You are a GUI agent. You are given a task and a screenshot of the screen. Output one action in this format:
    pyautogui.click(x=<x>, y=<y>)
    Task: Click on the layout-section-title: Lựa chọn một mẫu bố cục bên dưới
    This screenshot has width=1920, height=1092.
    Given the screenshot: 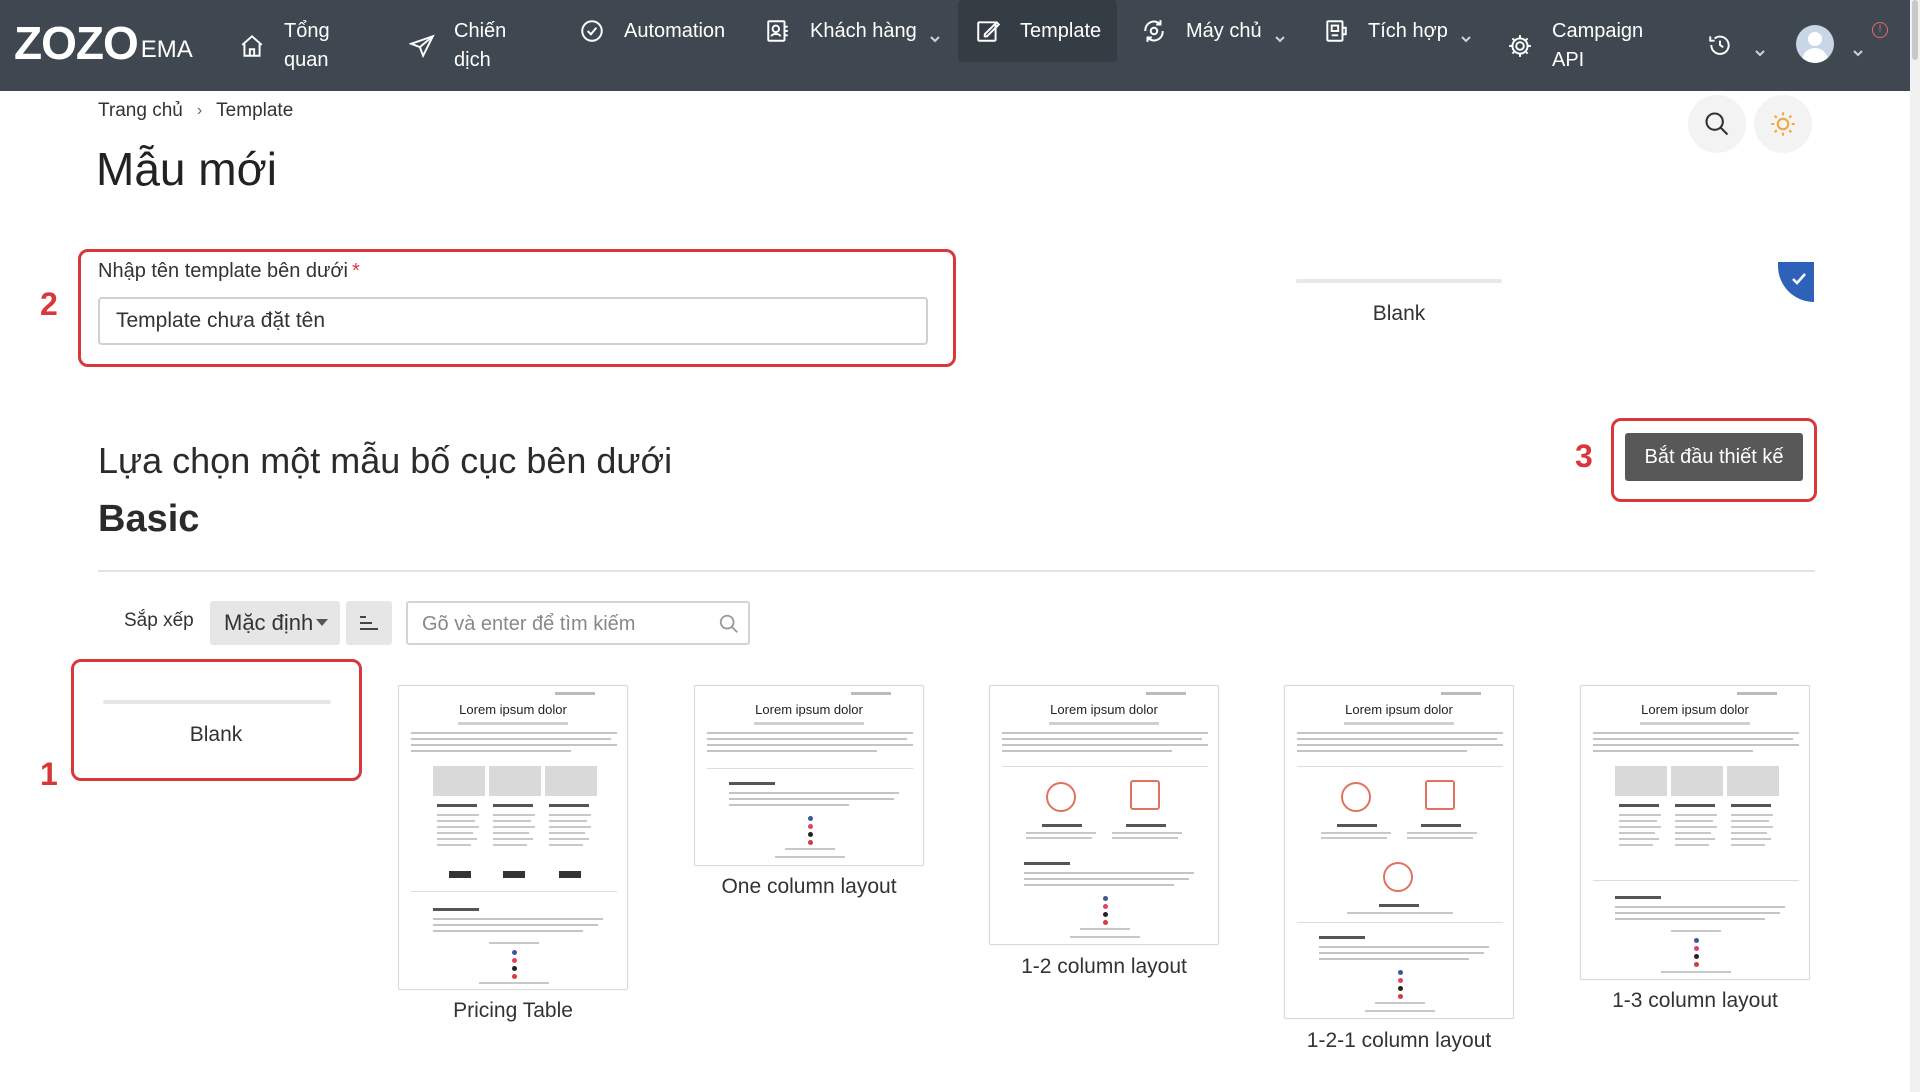 What is the action you would take?
    pyautogui.click(x=385, y=460)
    